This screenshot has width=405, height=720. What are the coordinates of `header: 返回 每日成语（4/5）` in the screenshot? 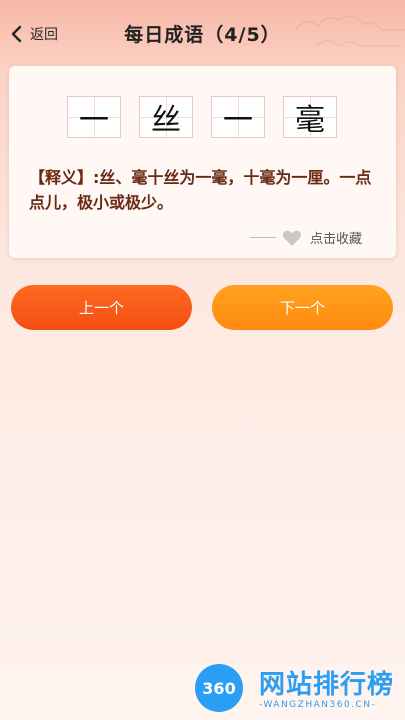 It's located at (202, 33).